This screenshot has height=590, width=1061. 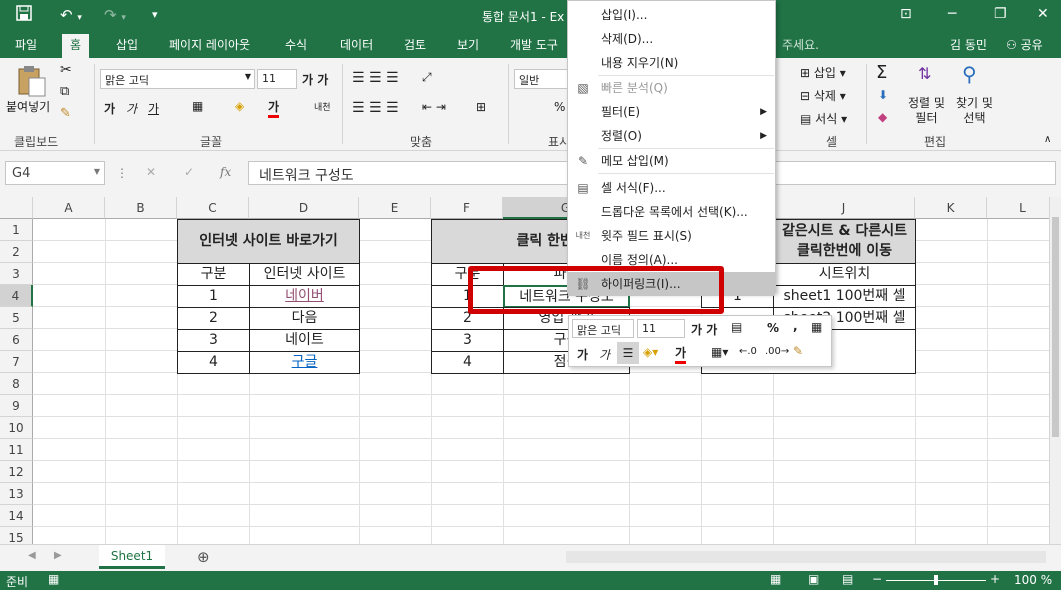 I want to click on row-header-8: 8, so click(x=16, y=384).